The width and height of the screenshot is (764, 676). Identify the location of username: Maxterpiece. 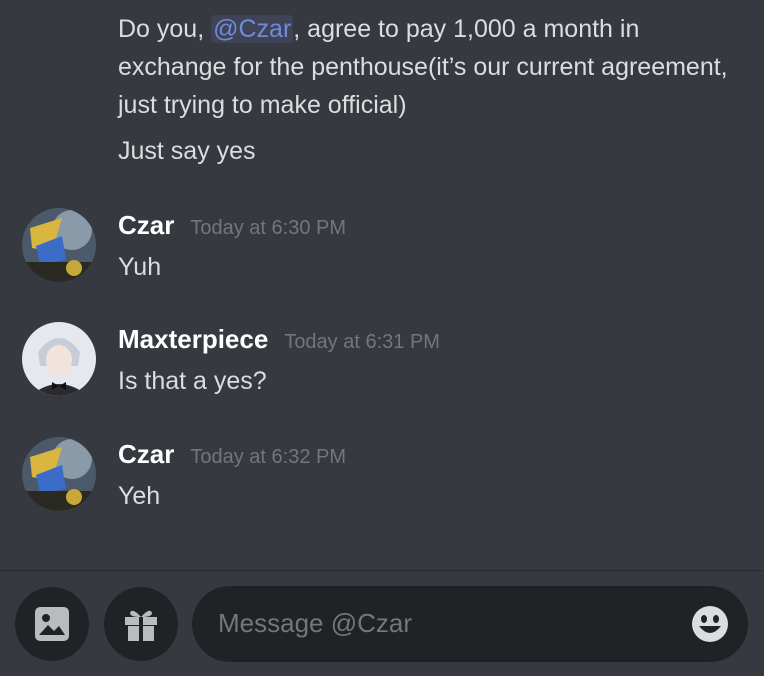
(193, 339).